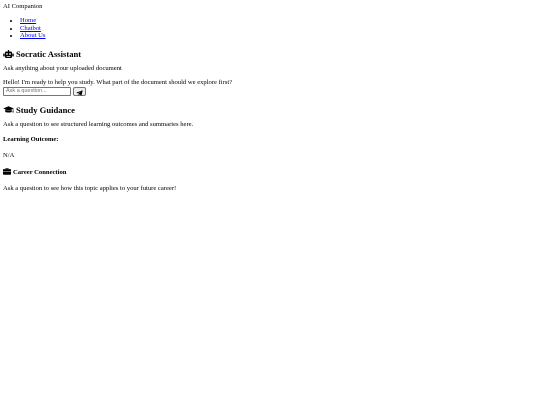 This screenshot has width=540, height=405. Describe the element at coordinates (30, 28) in the screenshot. I see `nav-link-chatbot: Chatbot` at that location.